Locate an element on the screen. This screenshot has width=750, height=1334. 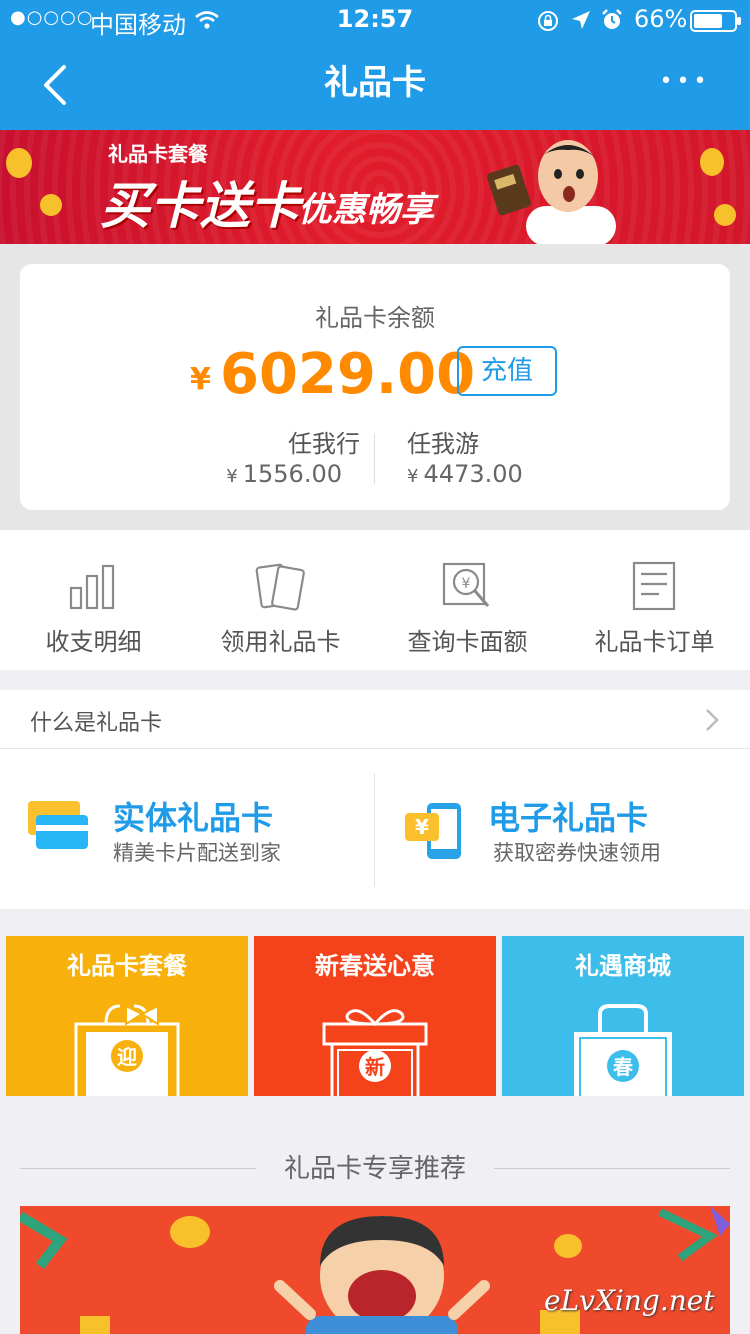
physical-card-option: 实体礼品卡 精美卡片配送到家 is located at coordinates (187, 829).